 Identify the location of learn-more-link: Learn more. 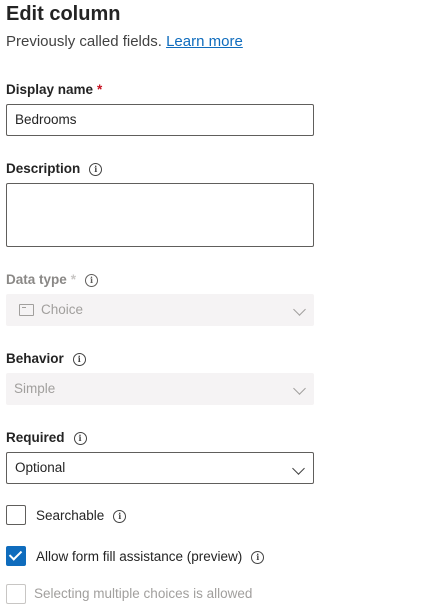
(204, 41).